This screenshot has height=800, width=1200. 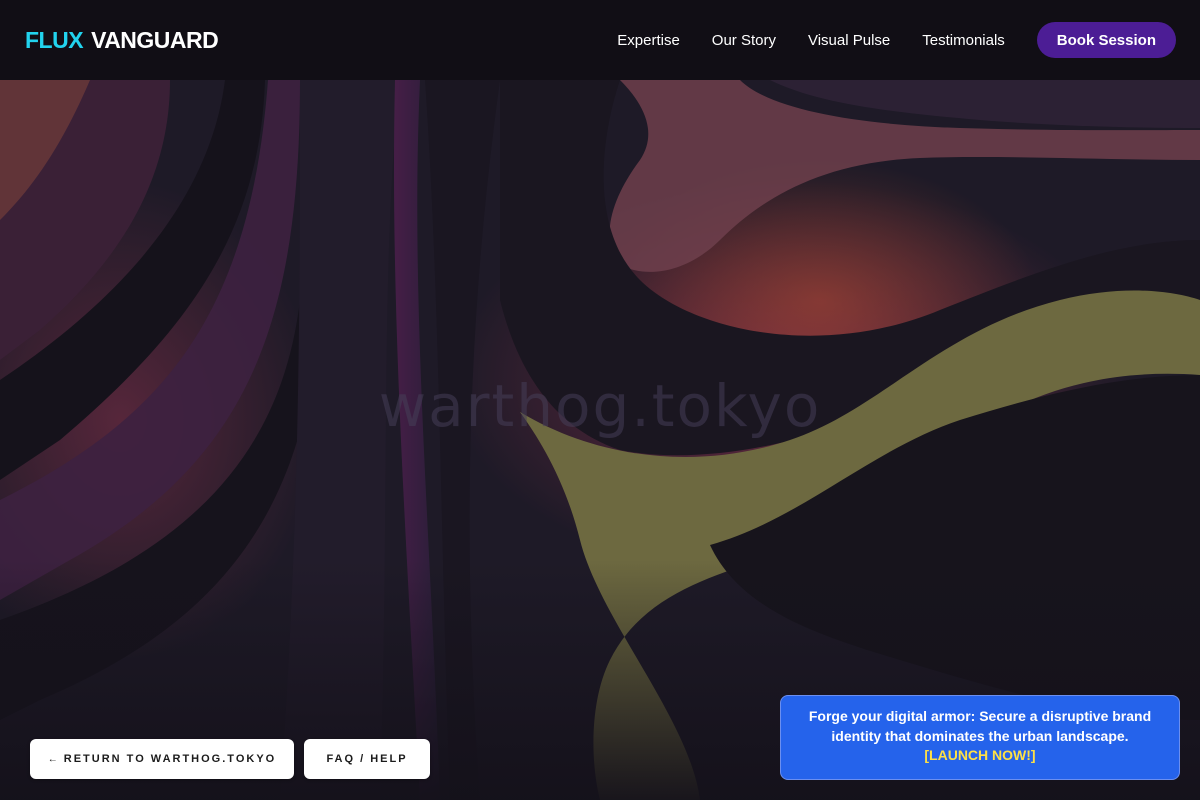 I want to click on brand-logo: FLUX VANGUARD, so click(x=122, y=40).